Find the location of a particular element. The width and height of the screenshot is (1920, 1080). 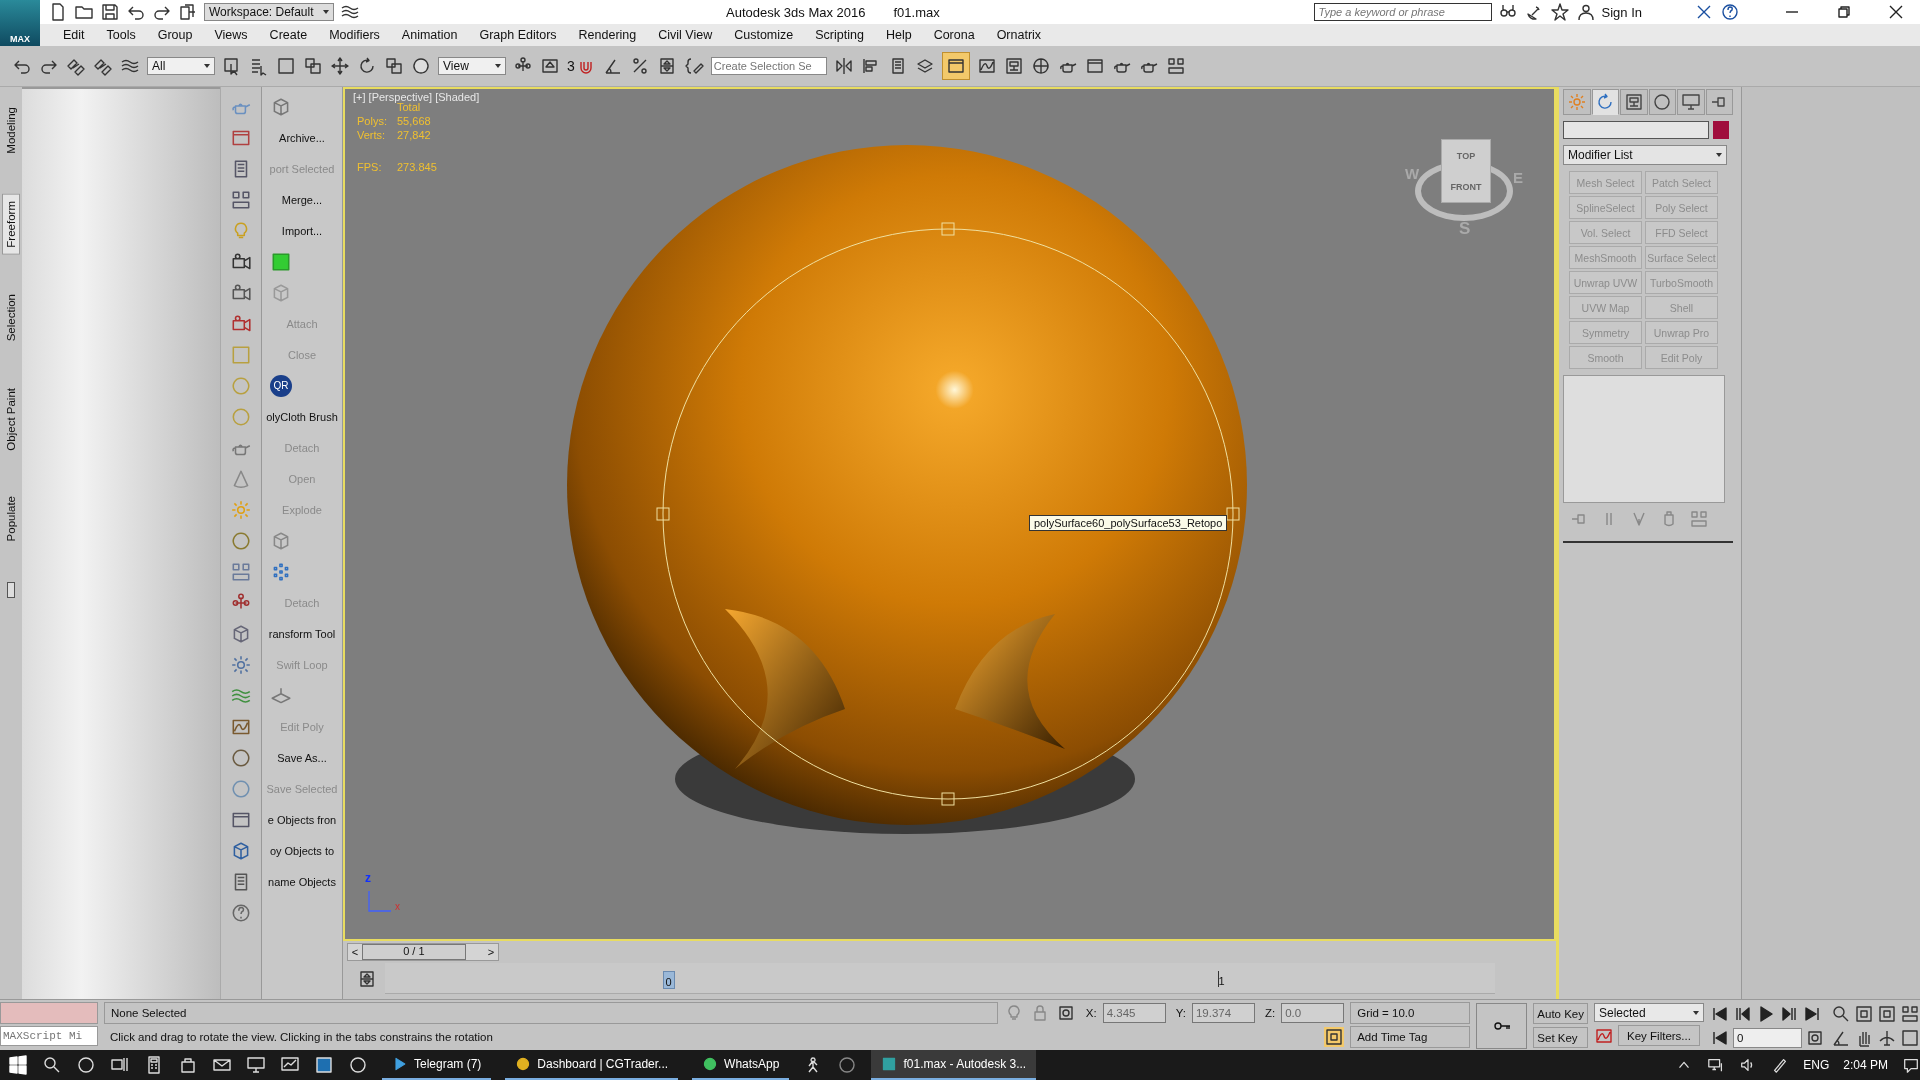

menu-item: Views is located at coordinates (231, 35).